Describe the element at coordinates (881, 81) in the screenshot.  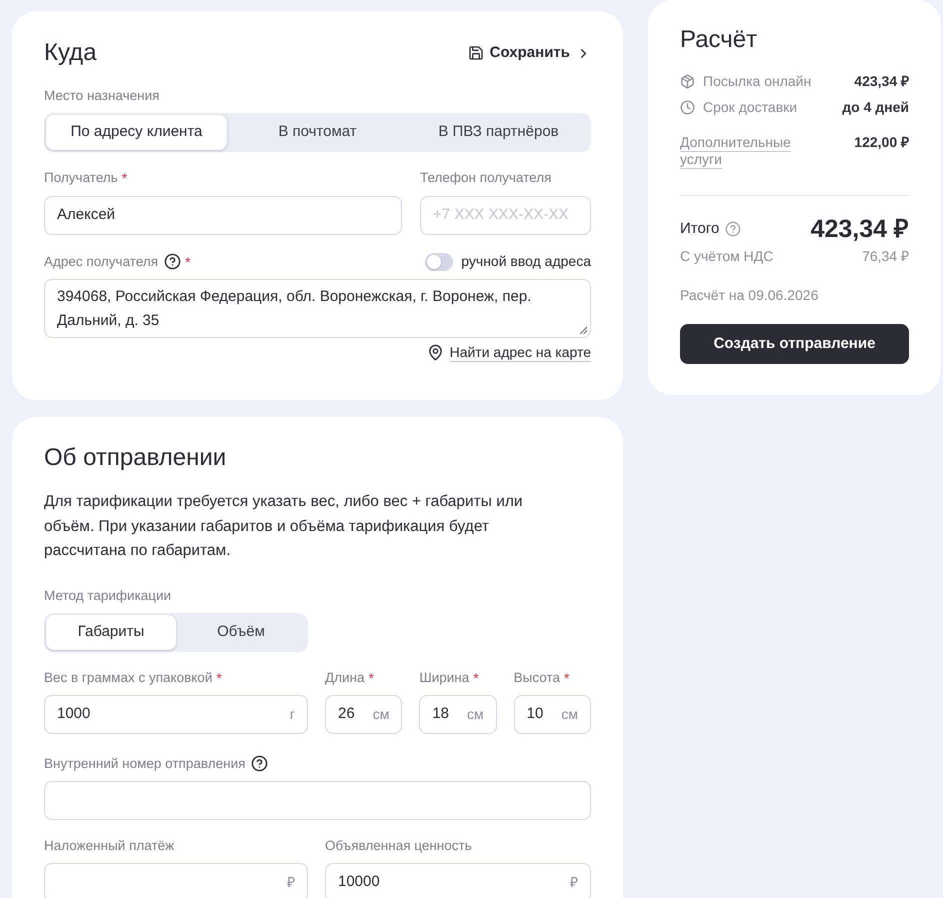
I see `summary-value: 423,34 ₽` at that location.